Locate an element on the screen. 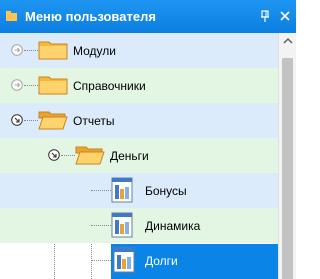 Image resolution: width=320 pixels, height=279 pixels. panel-title-bar: Меню пользователя is located at coordinates (148, 16).